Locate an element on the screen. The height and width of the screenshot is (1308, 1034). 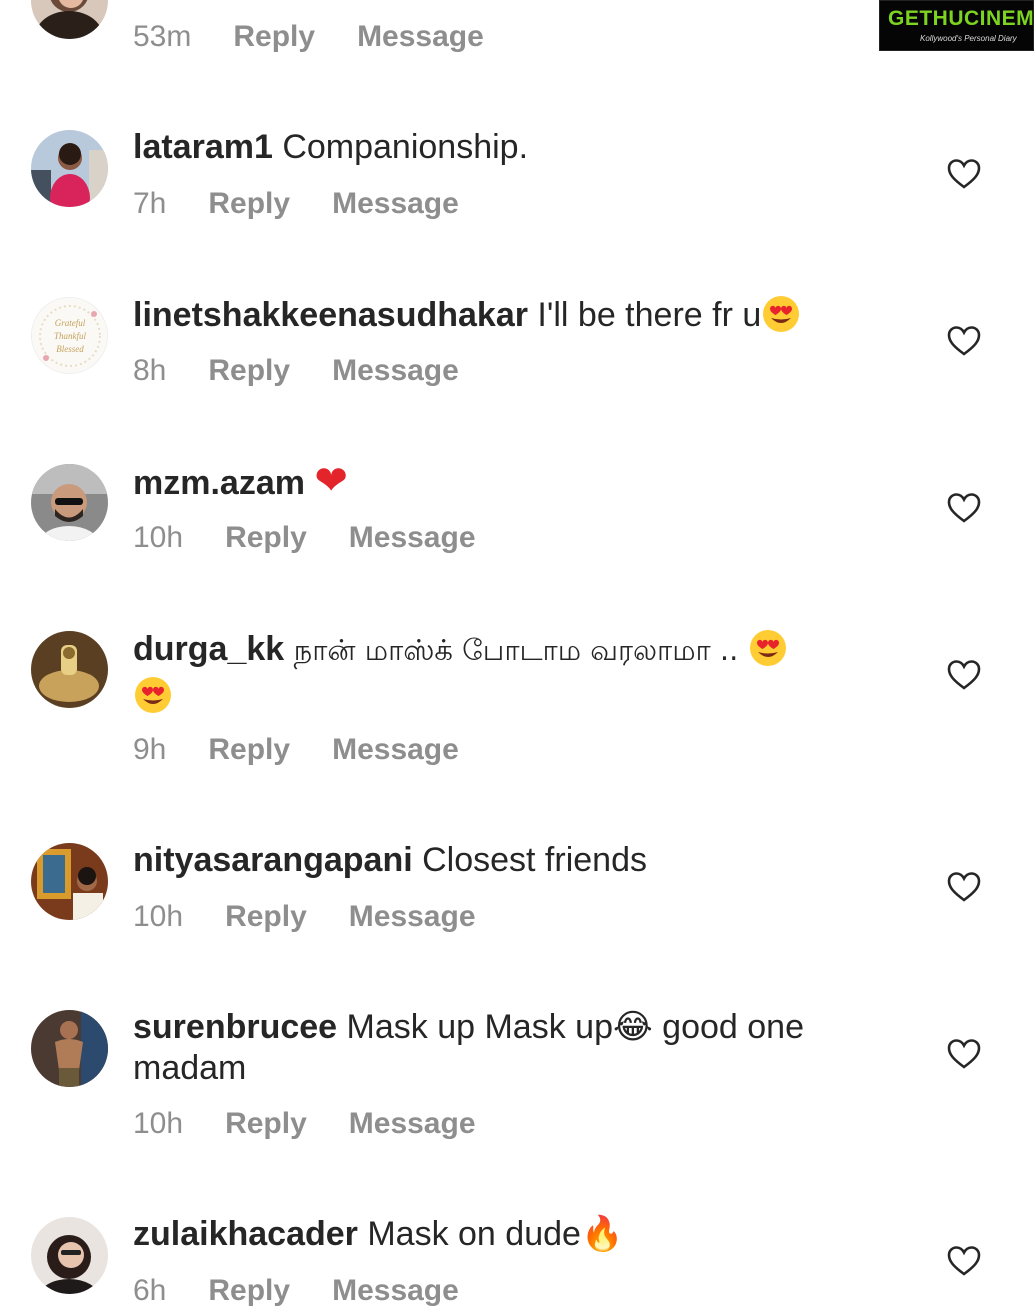
comment-time: 53m is located at coordinates (162, 36).